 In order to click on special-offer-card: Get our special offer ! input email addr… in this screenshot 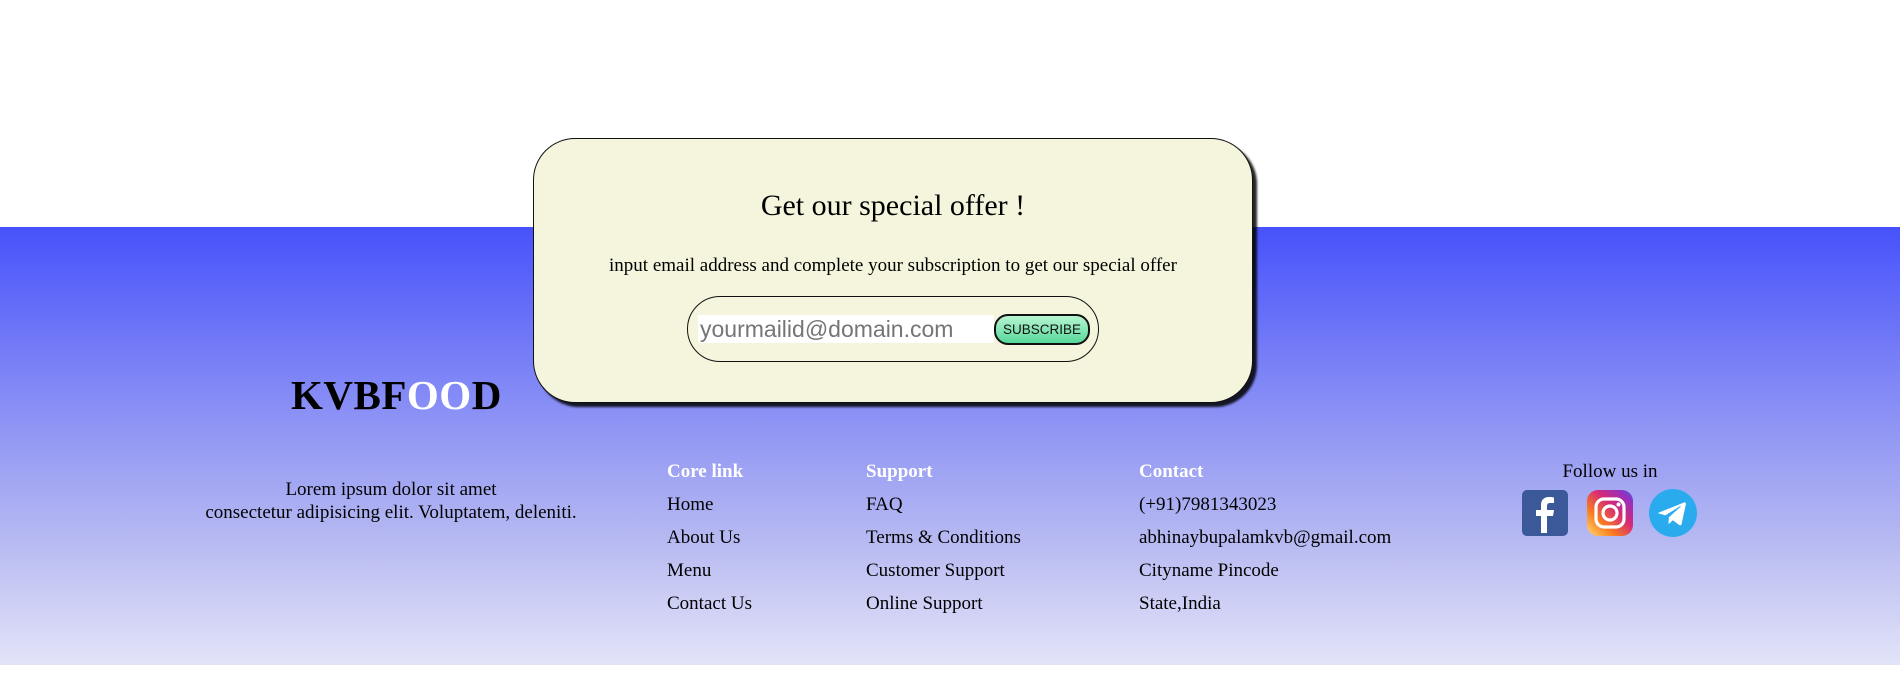, I will do `click(893, 270)`.